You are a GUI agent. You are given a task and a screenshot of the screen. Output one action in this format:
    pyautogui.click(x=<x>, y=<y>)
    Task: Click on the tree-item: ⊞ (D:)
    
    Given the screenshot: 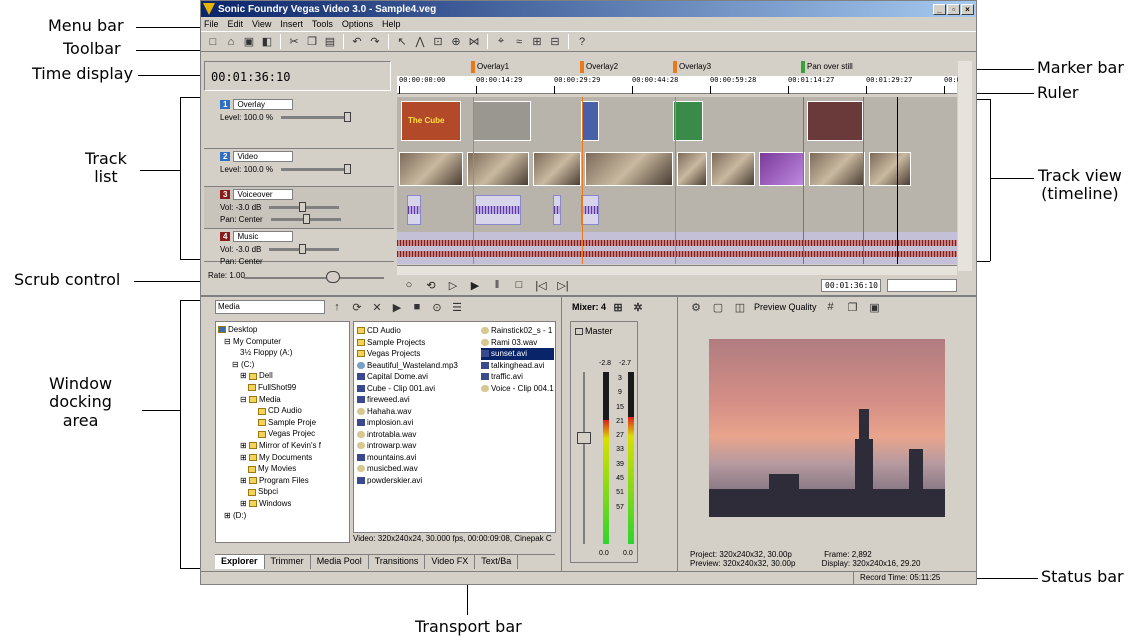 What is the action you would take?
    pyautogui.click(x=282, y=516)
    